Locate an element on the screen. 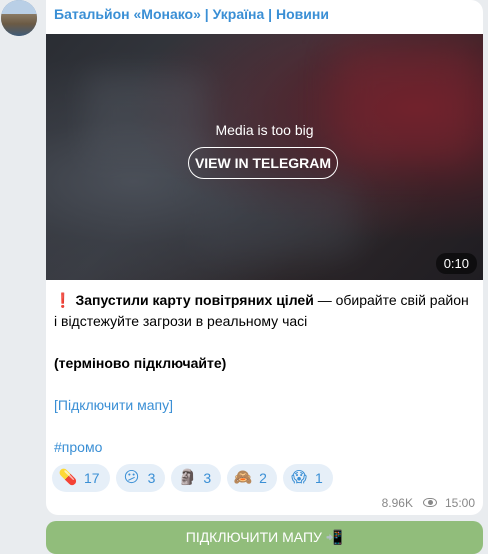 The image size is (488, 554). channel-avatar is located at coordinates (19, 18).